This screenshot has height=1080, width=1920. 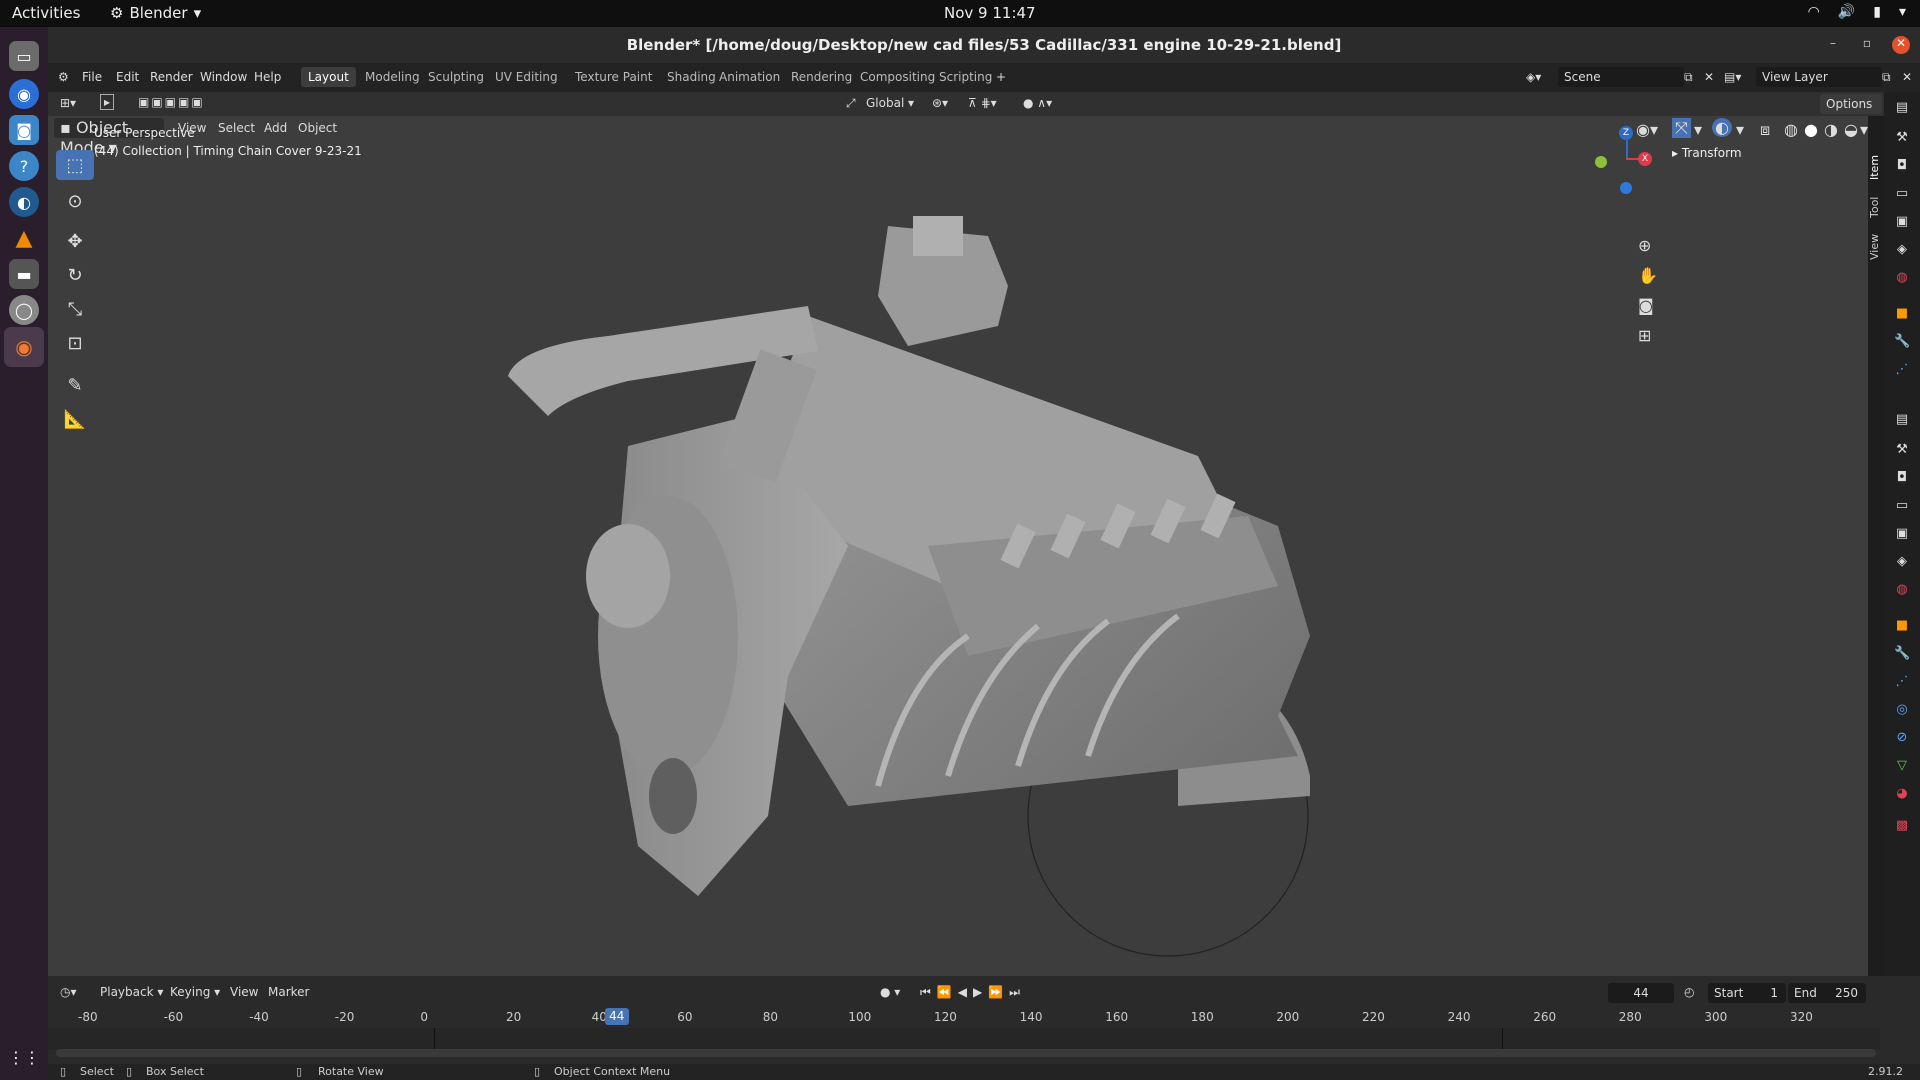 What do you see at coordinates (107, 102) in the screenshot?
I see `select-tool-icon: ▸` at bounding box center [107, 102].